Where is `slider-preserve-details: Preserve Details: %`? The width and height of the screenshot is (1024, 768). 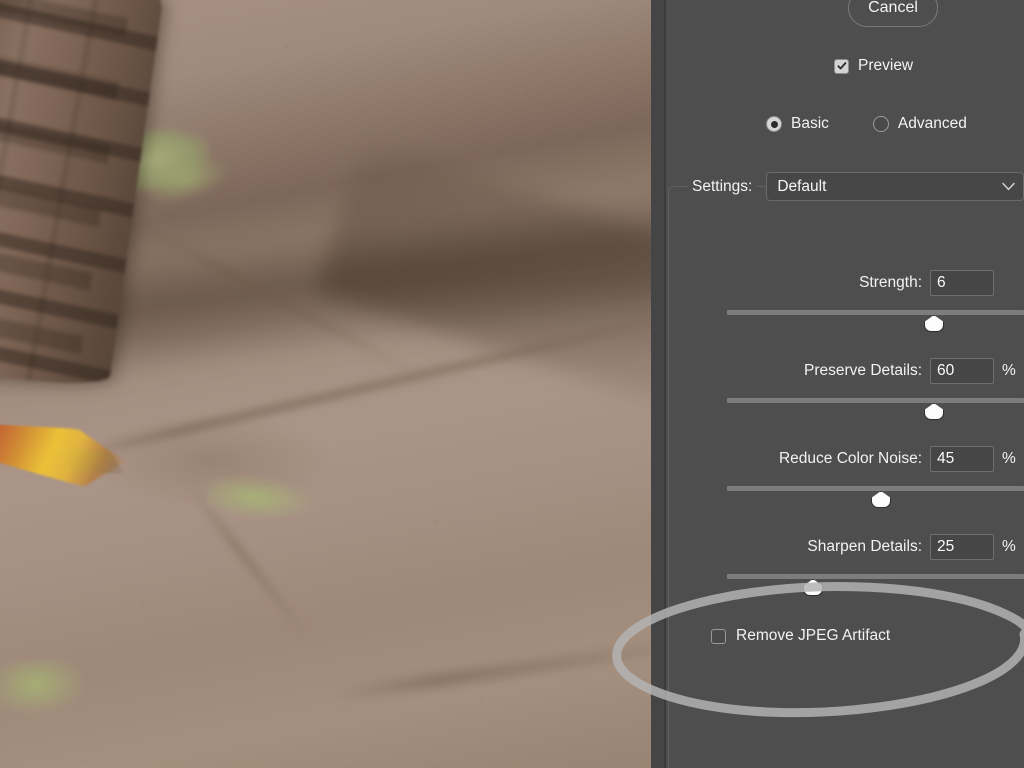
slider-preserve-details: Preserve Details: % is located at coordinates (845, 390).